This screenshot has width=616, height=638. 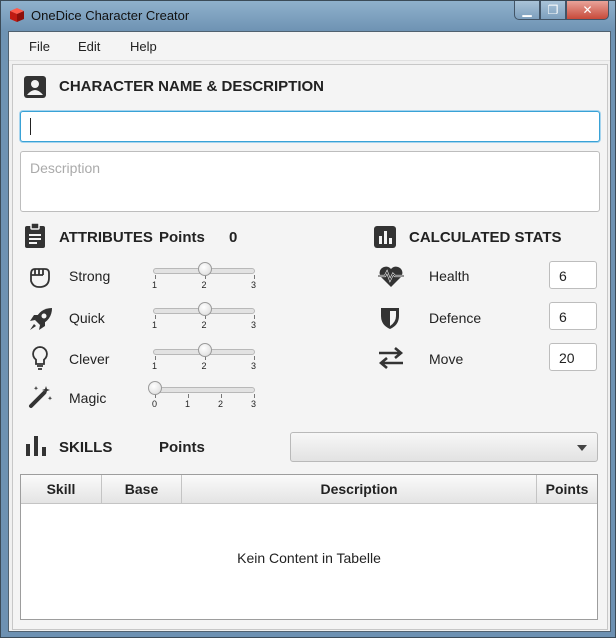 What do you see at coordinates (182, 447) in the screenshot?
I see `skills-points-label: Points` at bounding box center [182, 447].